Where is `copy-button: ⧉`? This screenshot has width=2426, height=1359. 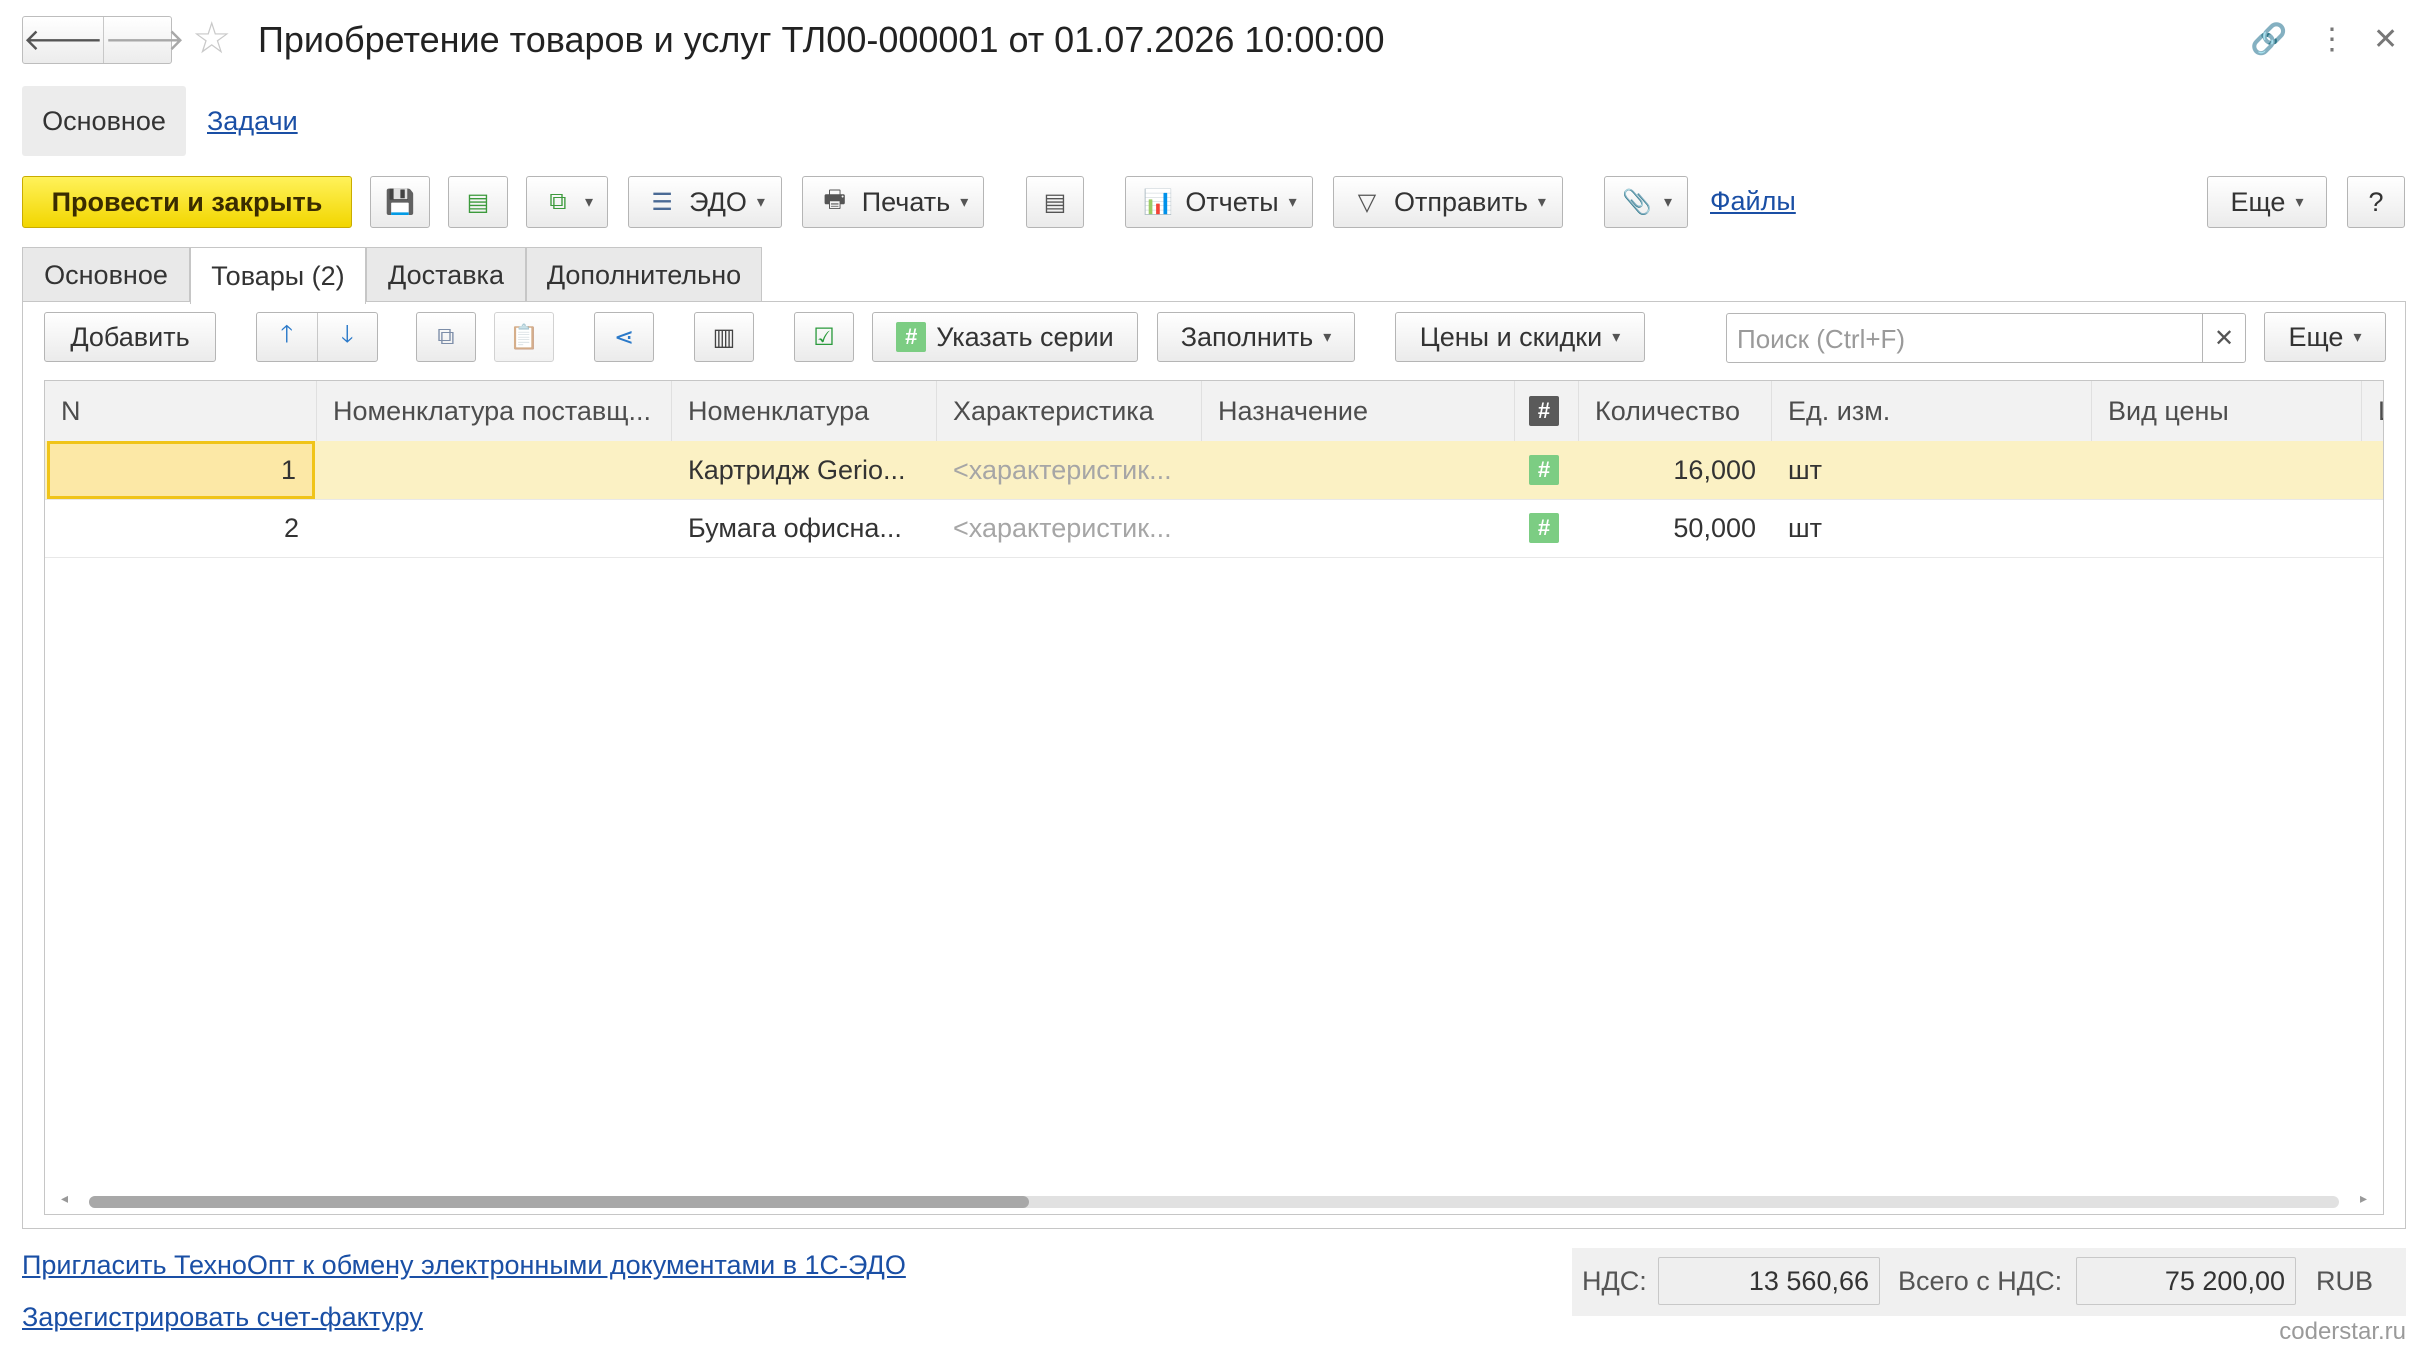
copy-button: ⧉ is located at coordinates (446, 337).